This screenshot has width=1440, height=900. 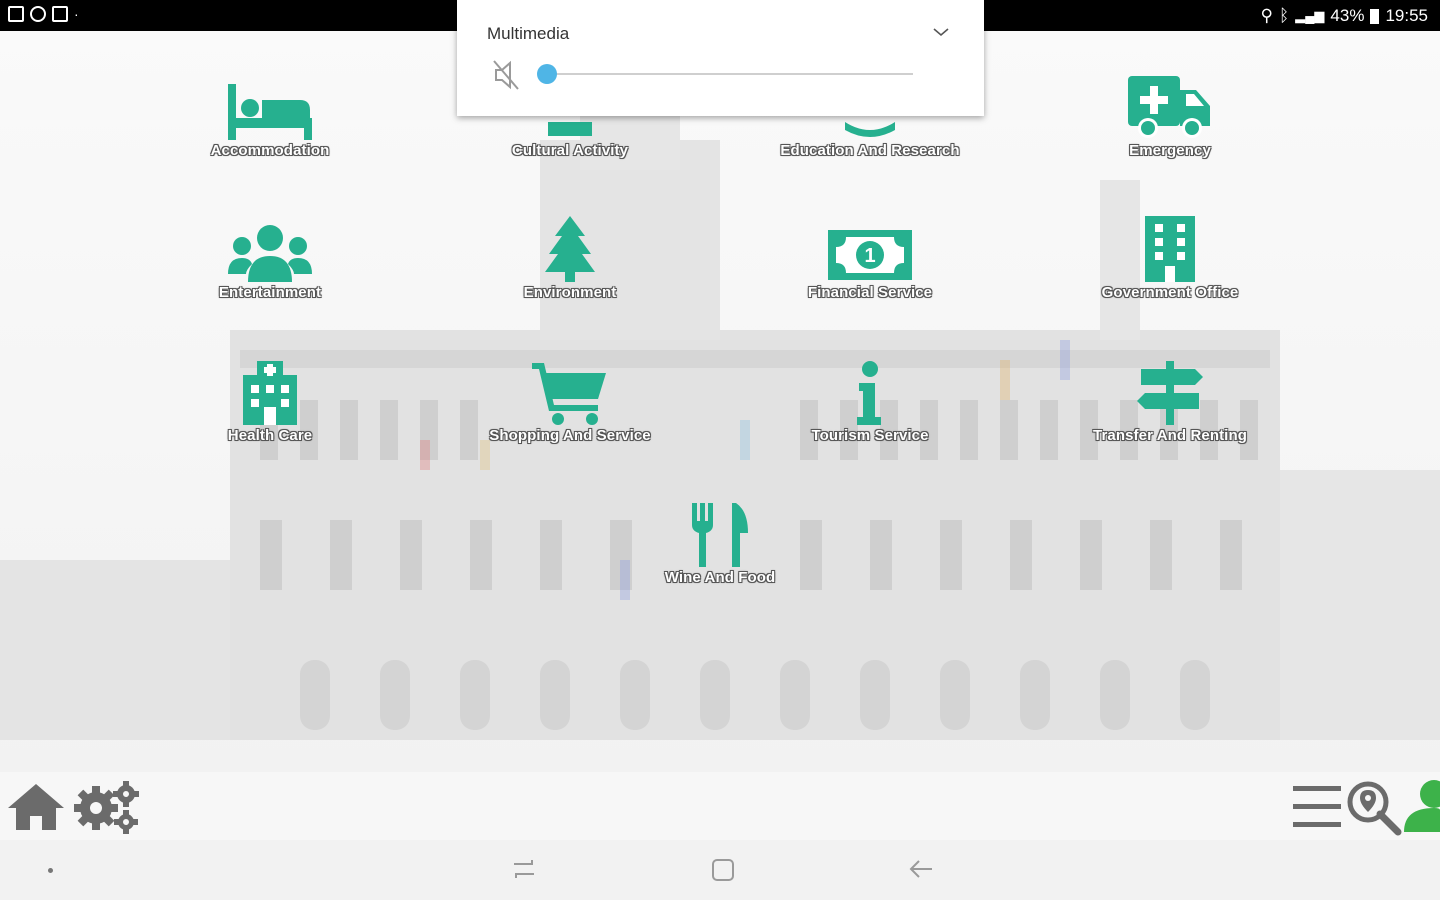 I want to click on category-label: Government Office, so click(x=1170, y=292).